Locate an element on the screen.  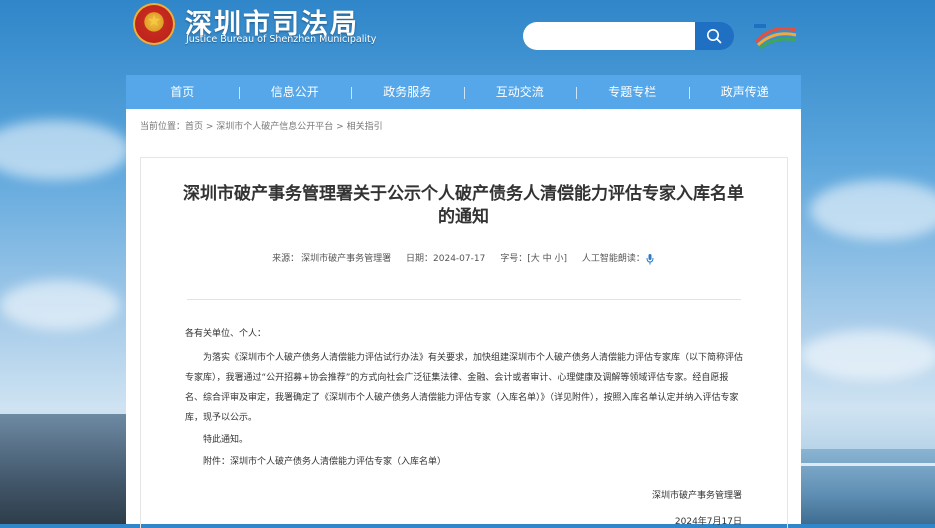
article-source: 来源： 深圳市破产事务管理署 is located at coordinates (331, 259).